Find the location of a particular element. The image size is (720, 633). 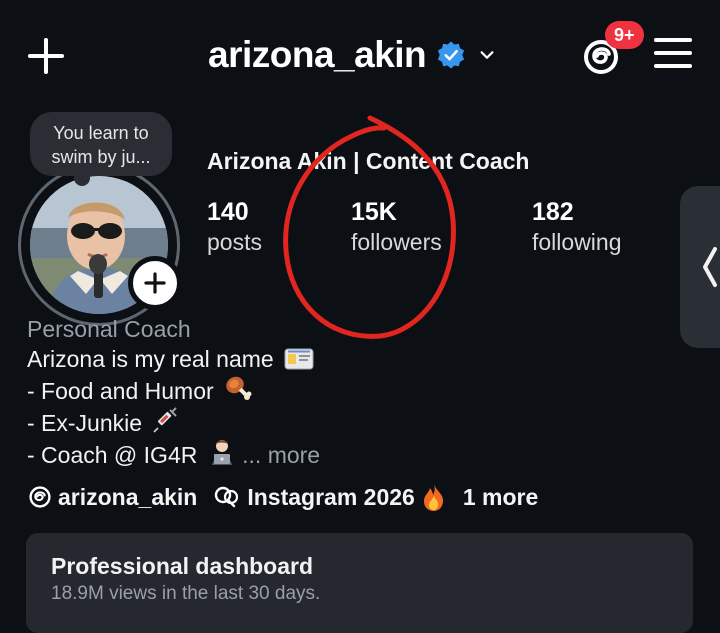

username-title: arizona_akin is located at coordinates (317, 54).